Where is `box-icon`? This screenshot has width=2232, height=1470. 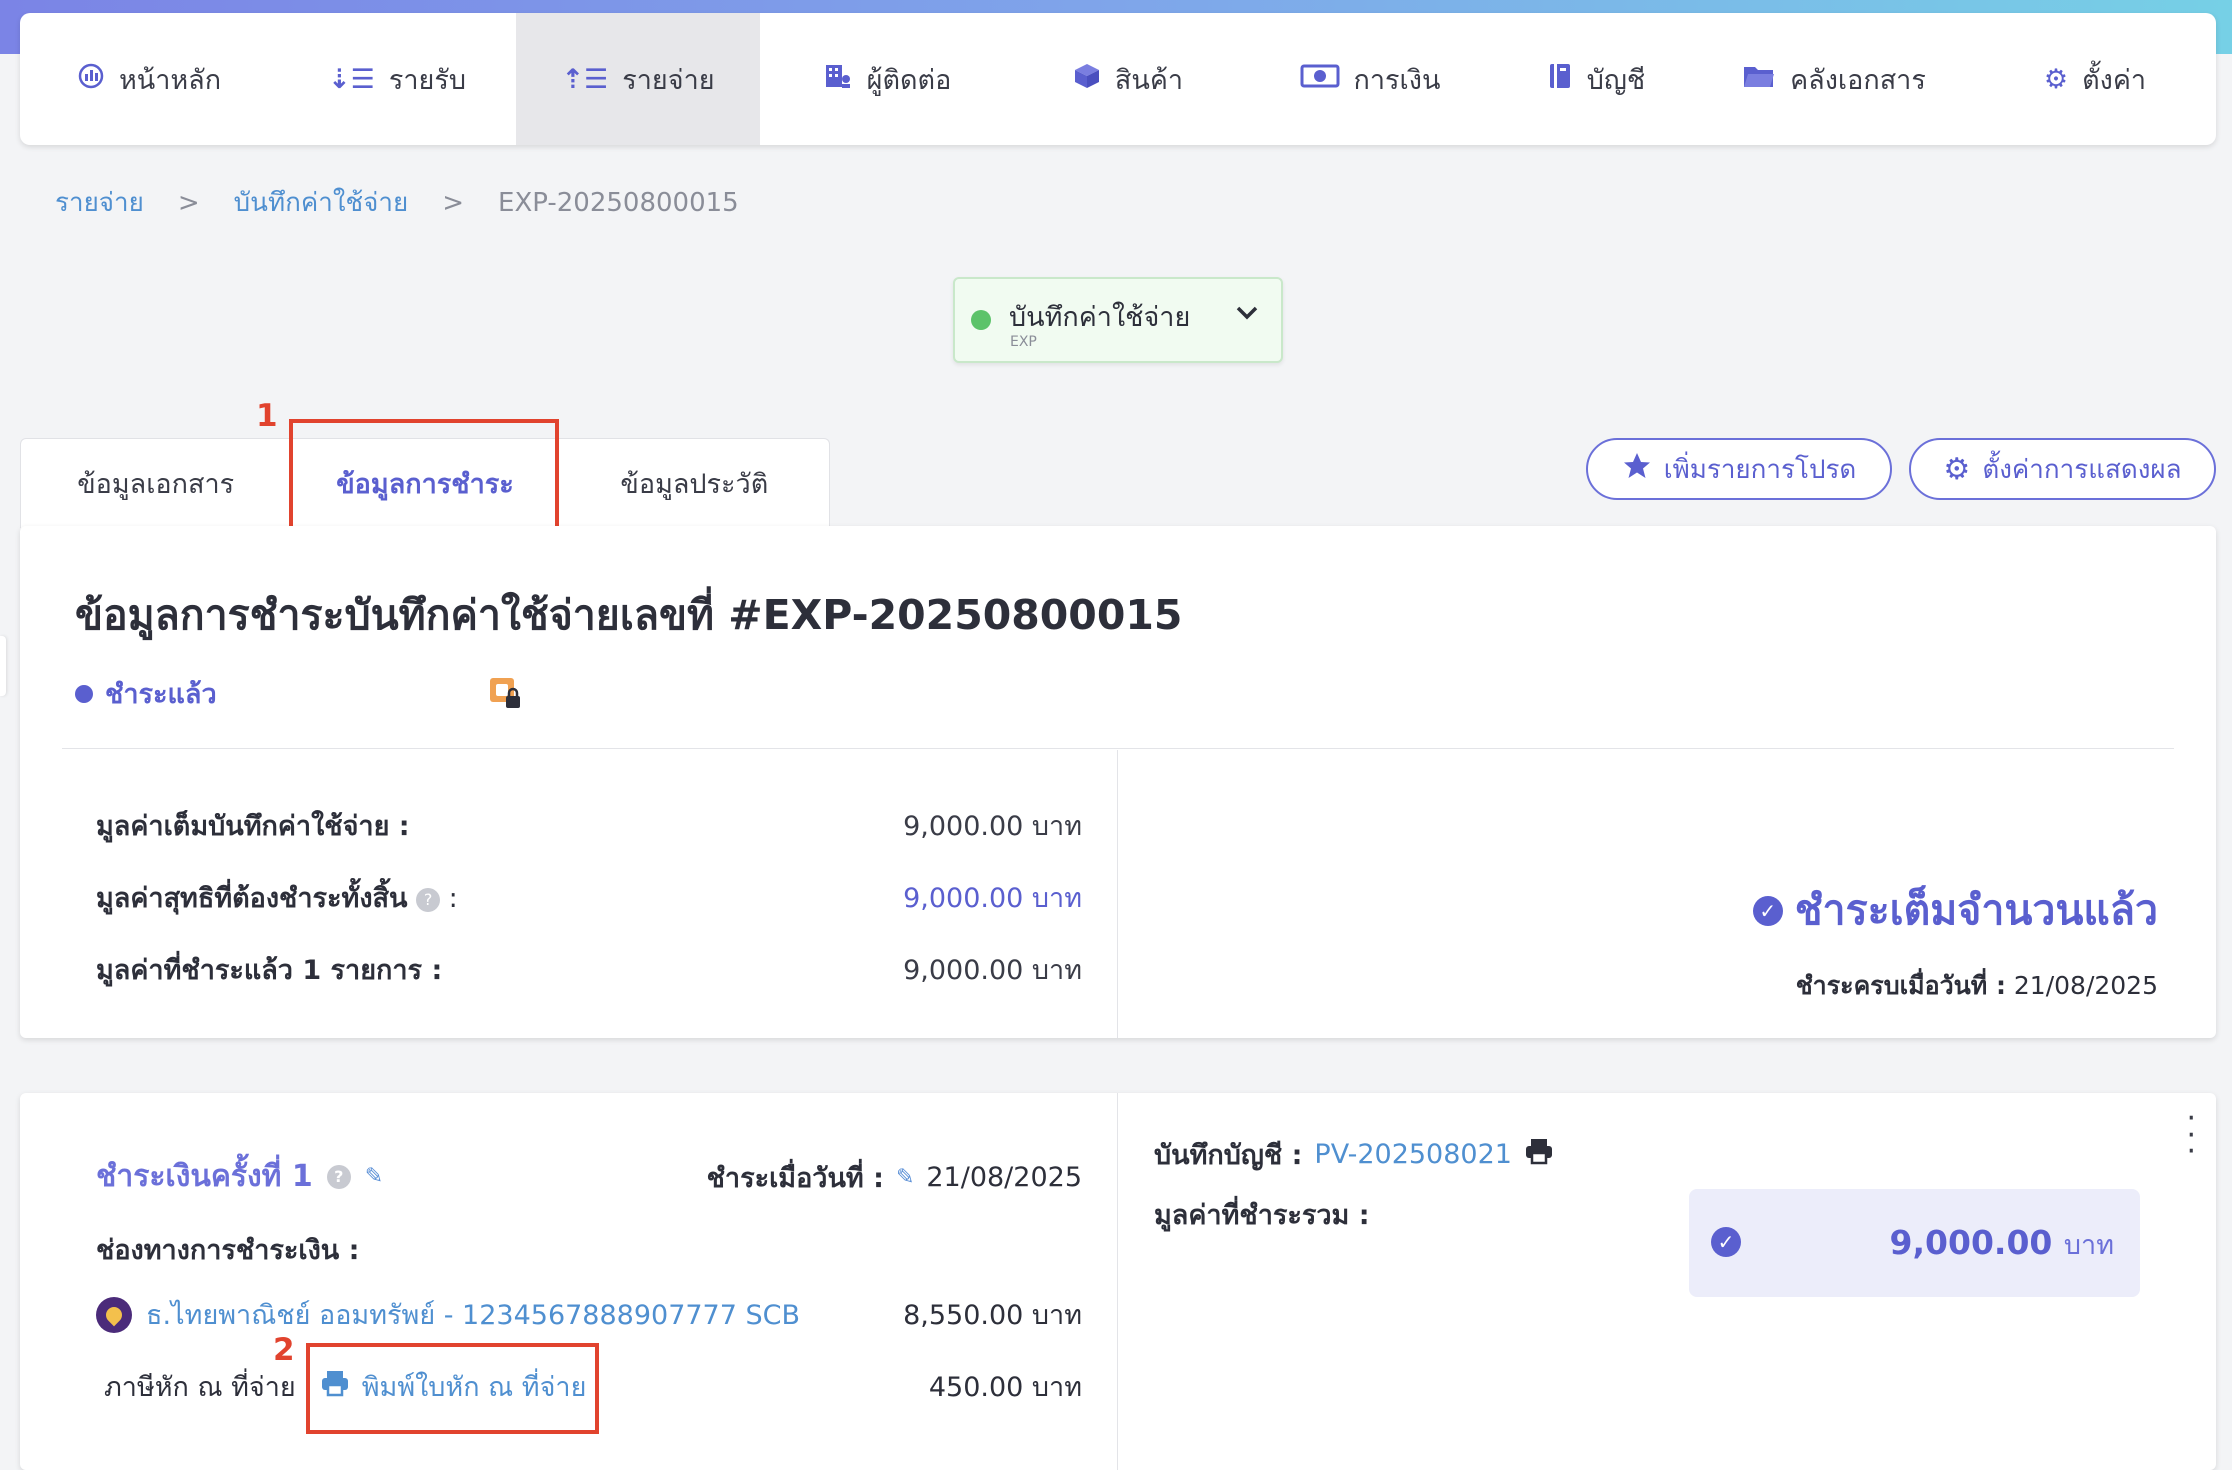 box-icon is located at coordinates (1087, 79).